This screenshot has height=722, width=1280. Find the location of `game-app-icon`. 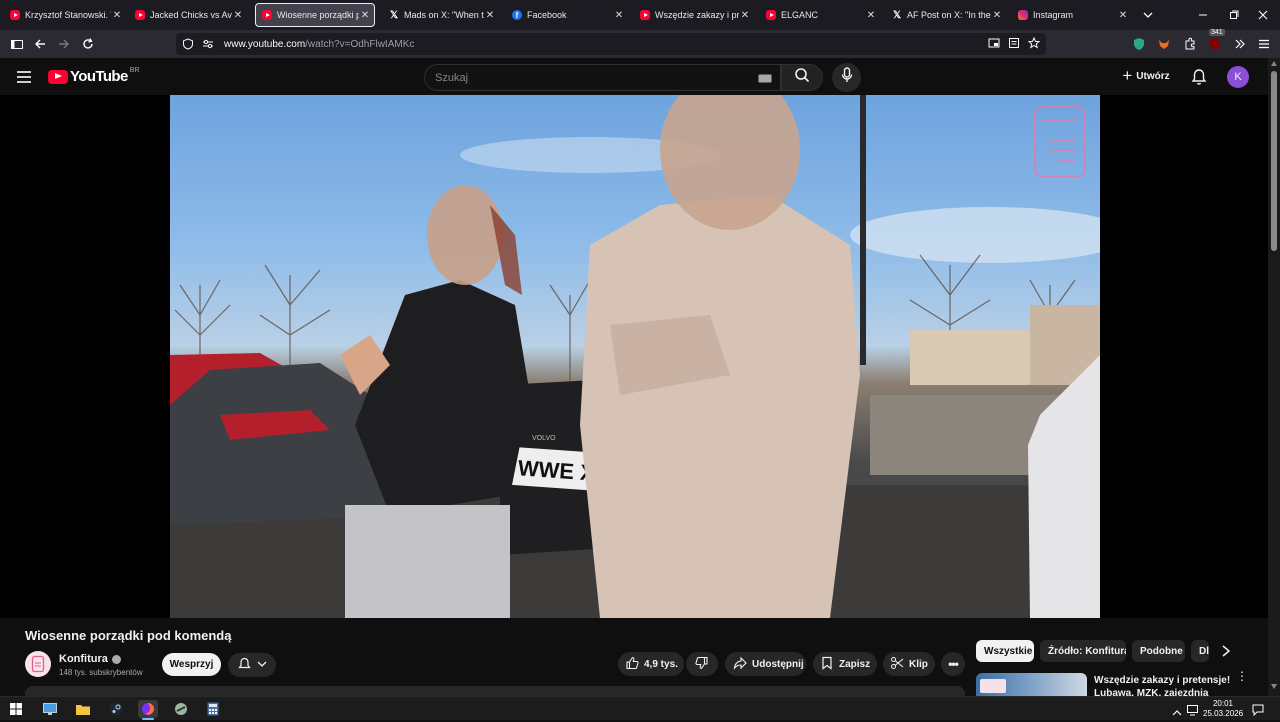

game-app-icon is located at coordinates (181, 709).